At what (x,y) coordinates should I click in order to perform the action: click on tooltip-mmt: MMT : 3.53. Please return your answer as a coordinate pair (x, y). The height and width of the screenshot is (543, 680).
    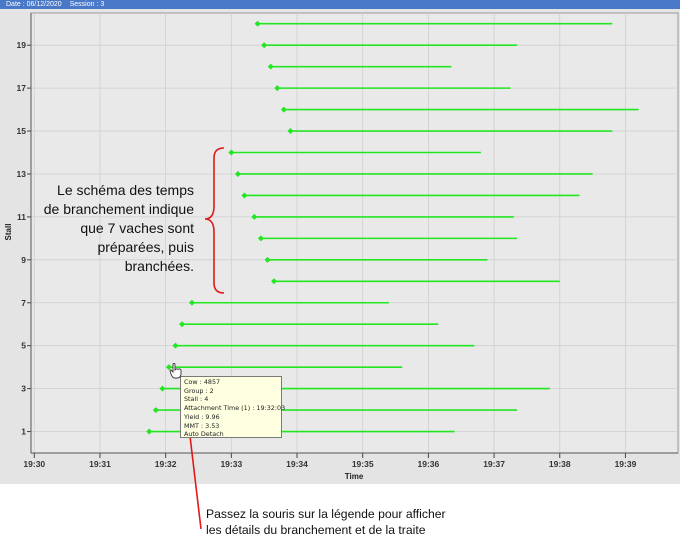
    Looking at the image, I should click on (202, 425).